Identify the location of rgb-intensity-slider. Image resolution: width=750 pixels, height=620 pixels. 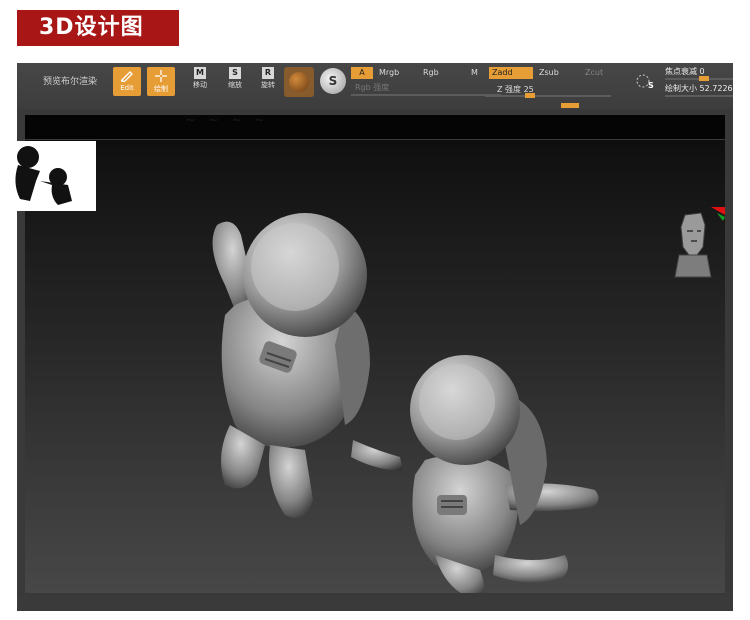
(426, 95).